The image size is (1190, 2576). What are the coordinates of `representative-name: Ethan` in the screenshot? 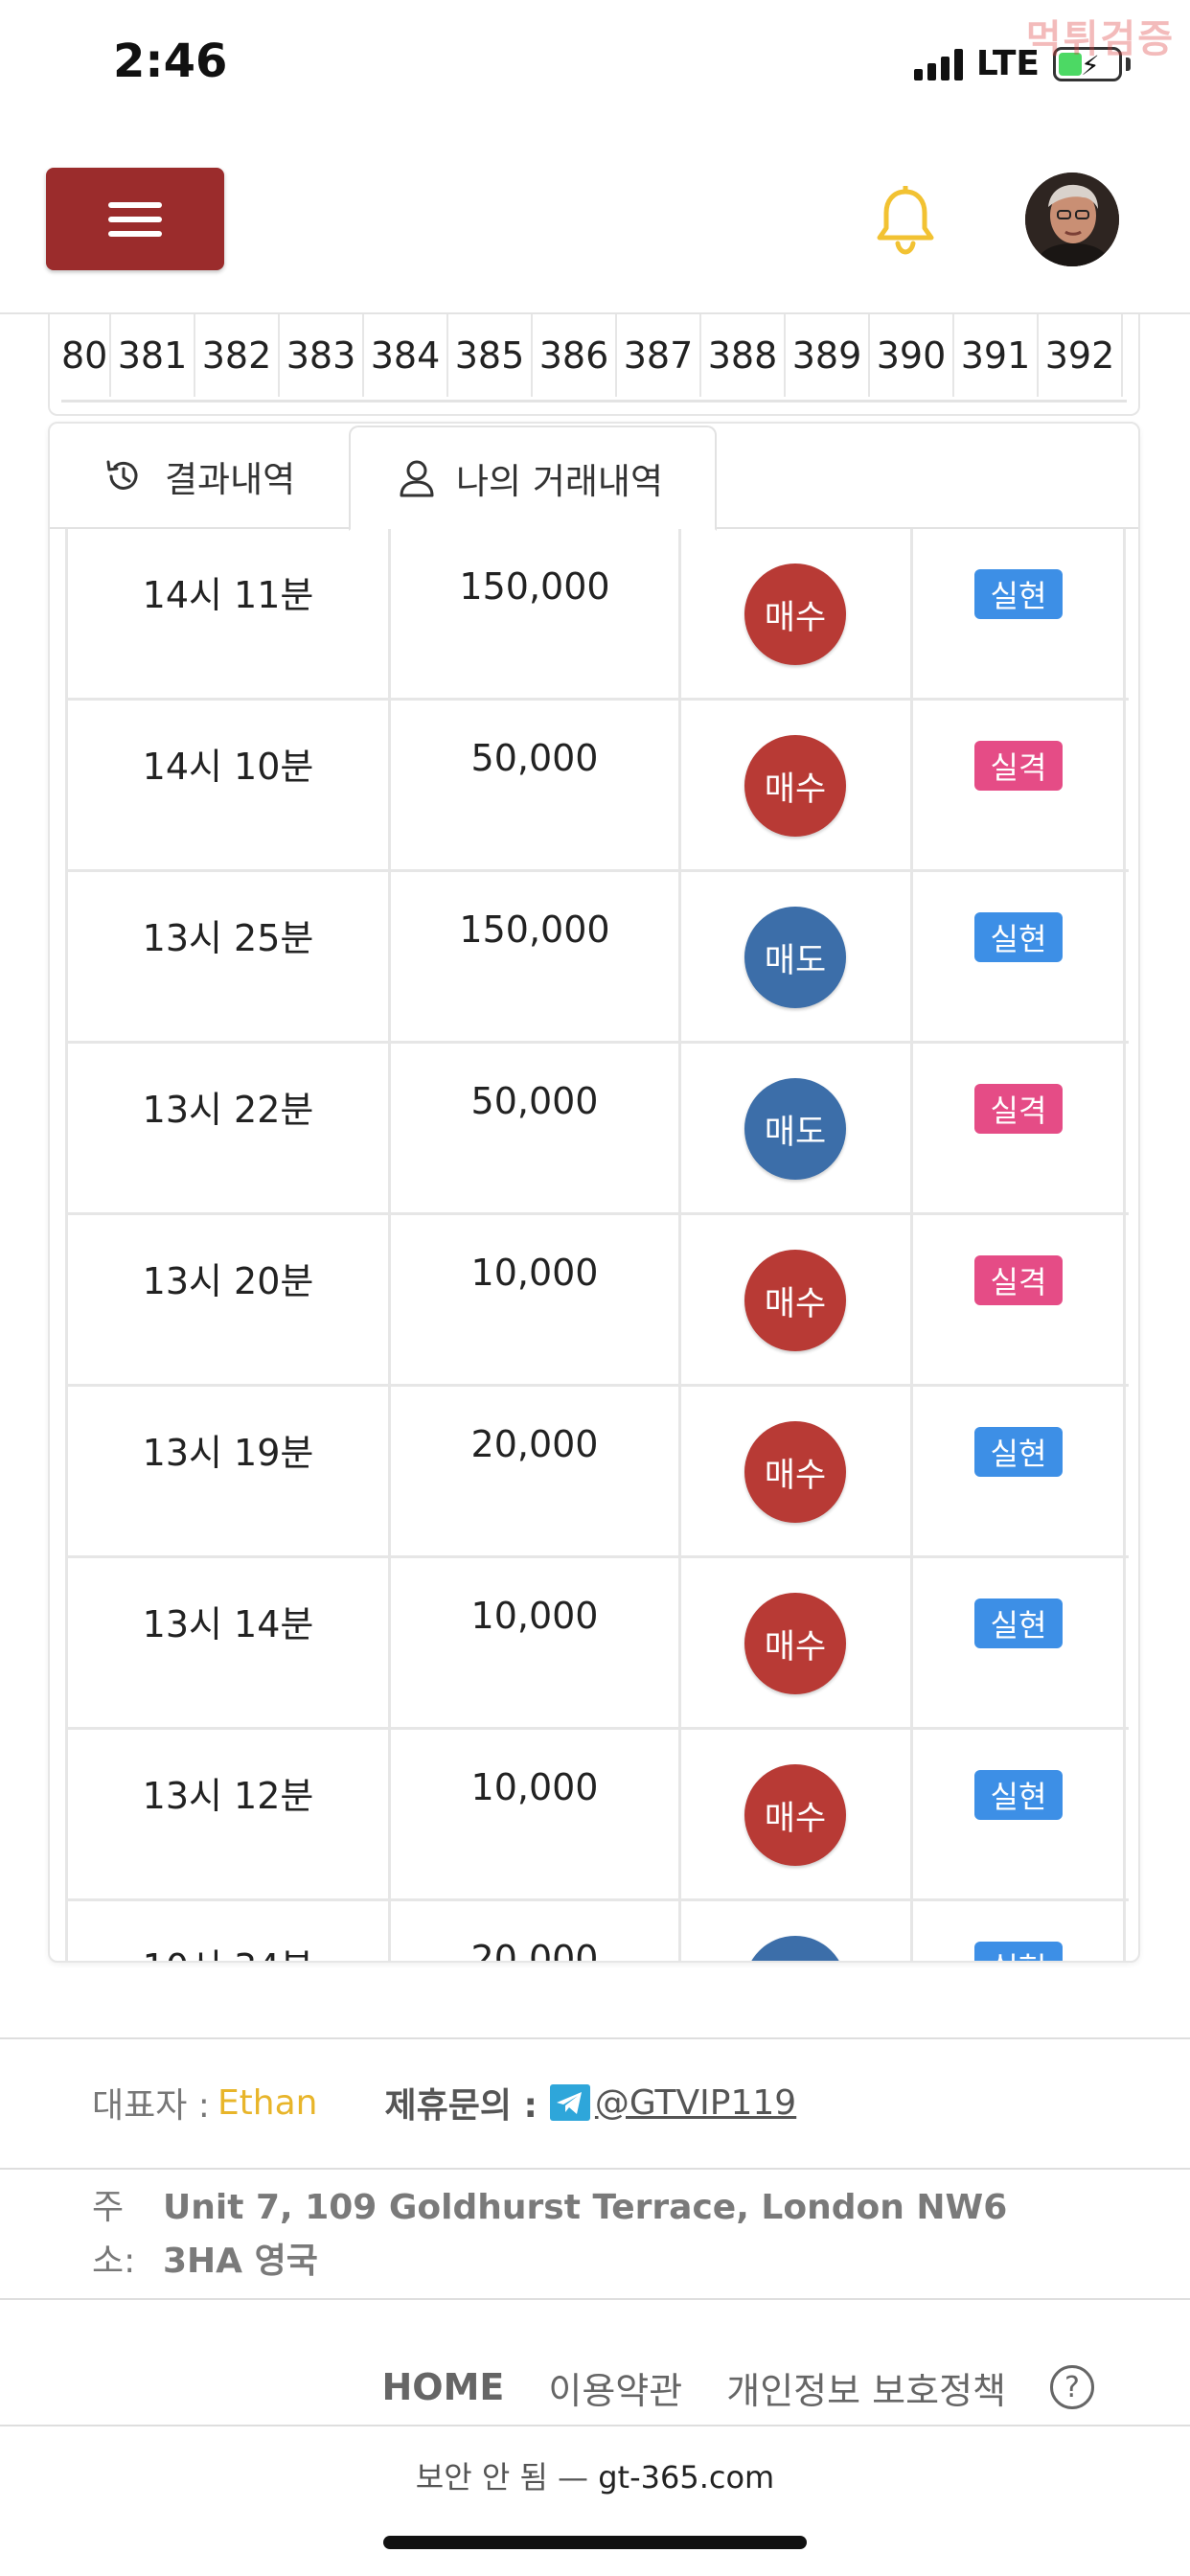 It's located at (267, 2102).